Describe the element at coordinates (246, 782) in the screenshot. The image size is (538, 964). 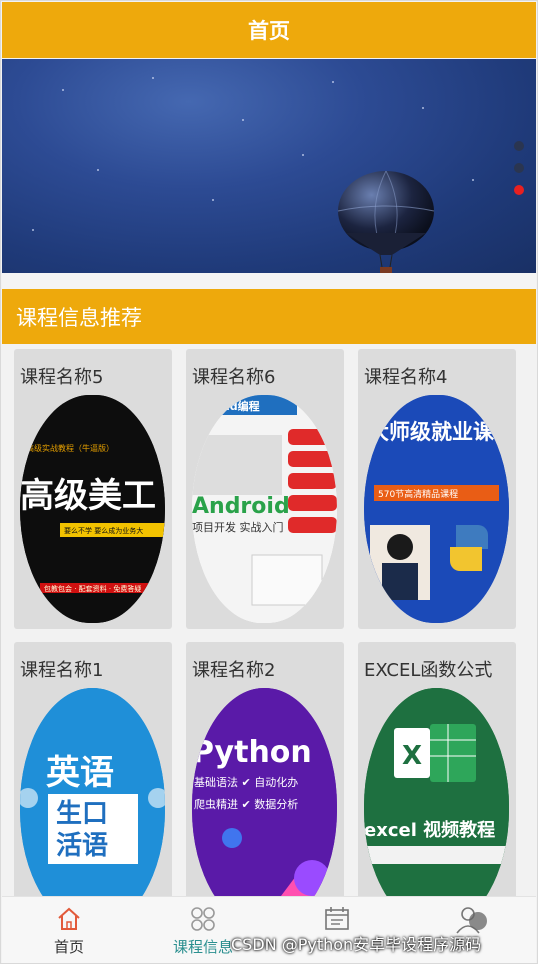
I see `svg-text: 基础语法 ✔ 自动化办` at that location.